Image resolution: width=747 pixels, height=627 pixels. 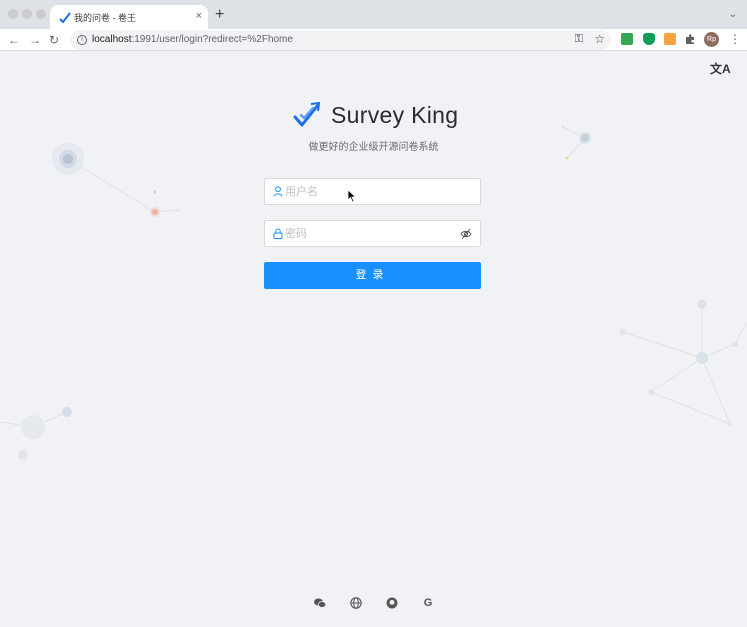 I want to click on survey-king-favicon-icon, so click(x=65, y=18).